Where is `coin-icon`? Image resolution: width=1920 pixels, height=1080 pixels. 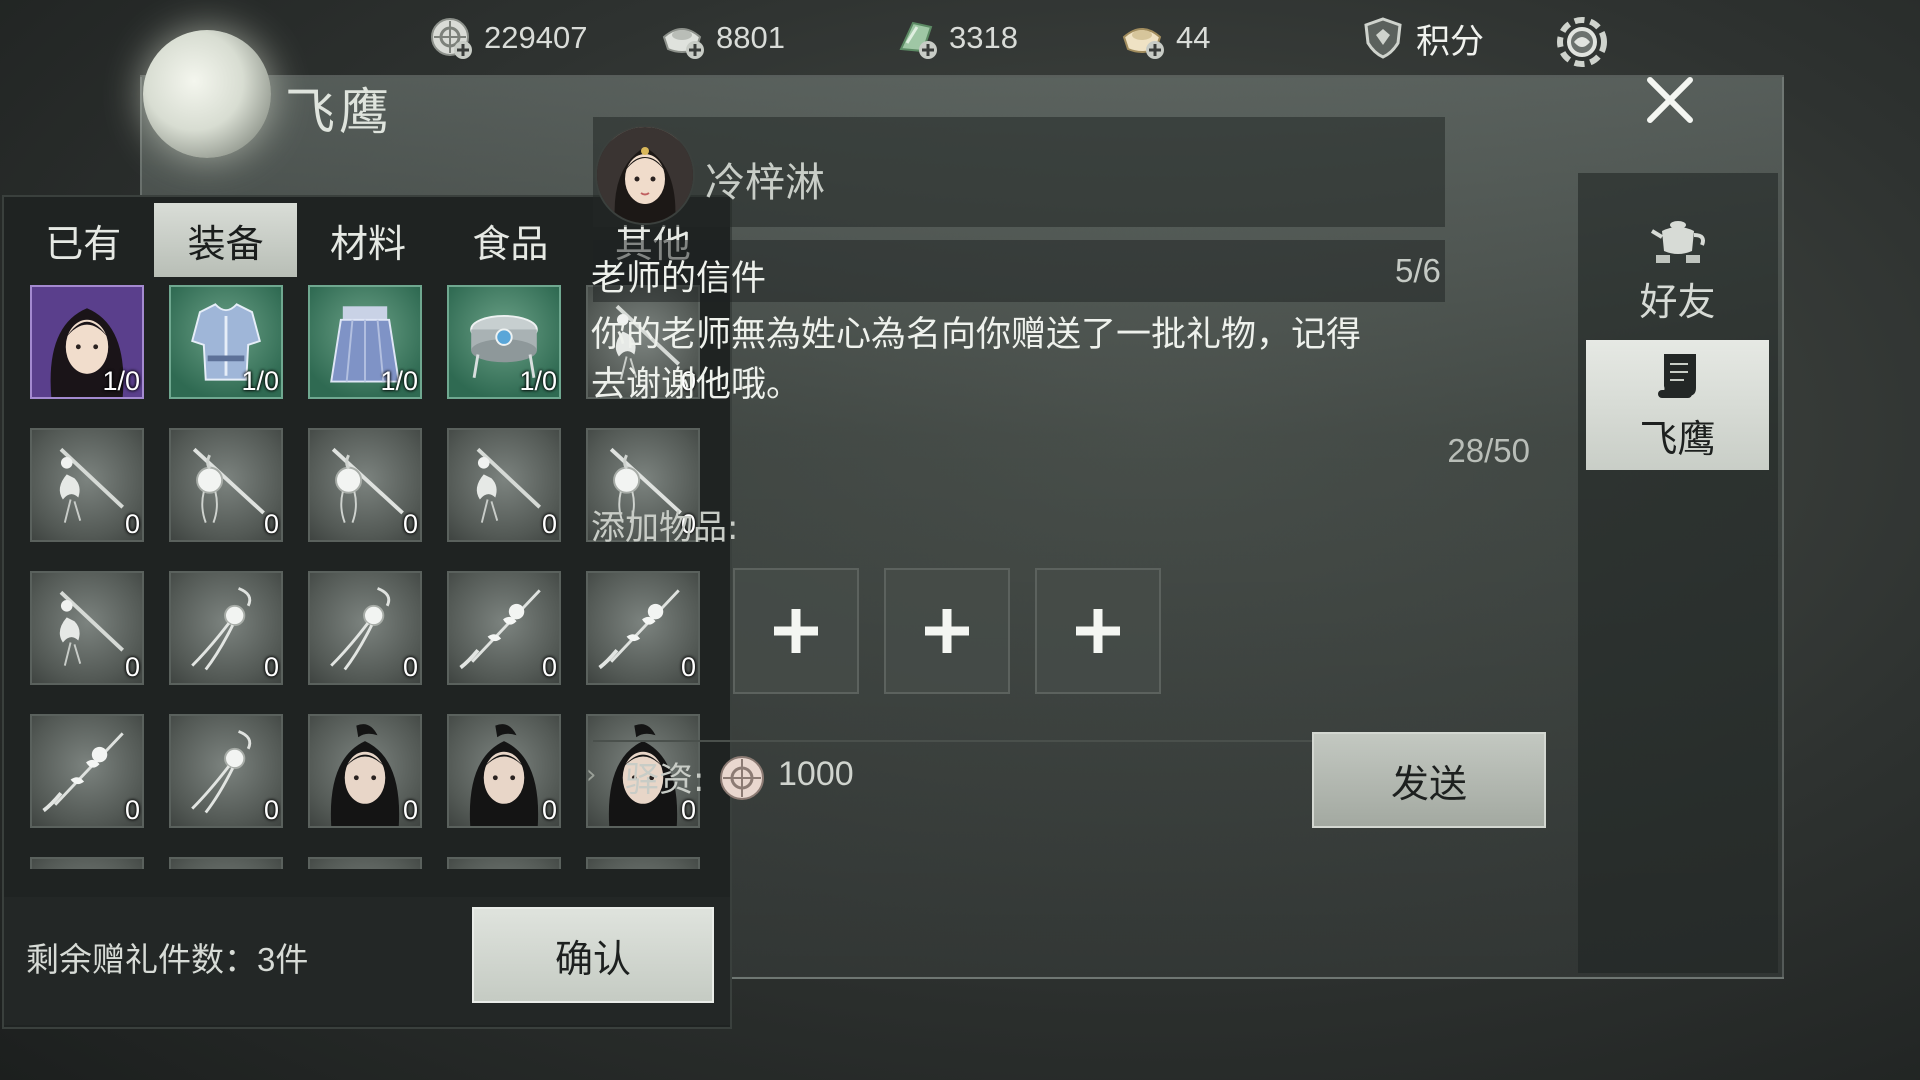 coin-icon is located at coordinates (742, 778).